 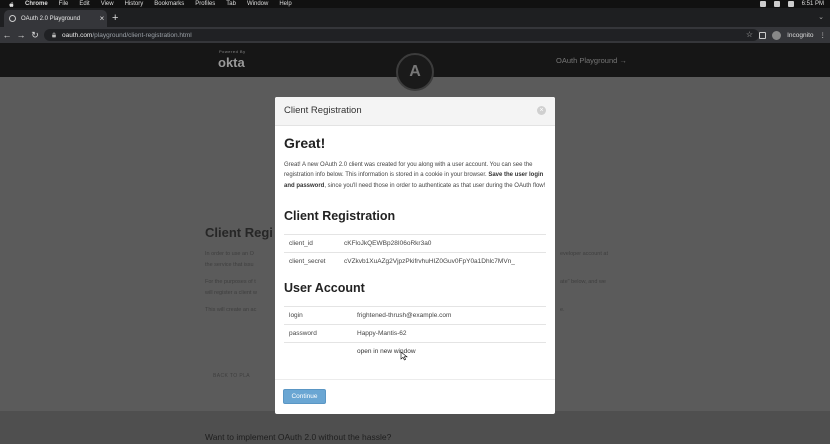 I want to click on browser-tab: OAuth 2.0 Playground ×, so click(x=55, y=18).